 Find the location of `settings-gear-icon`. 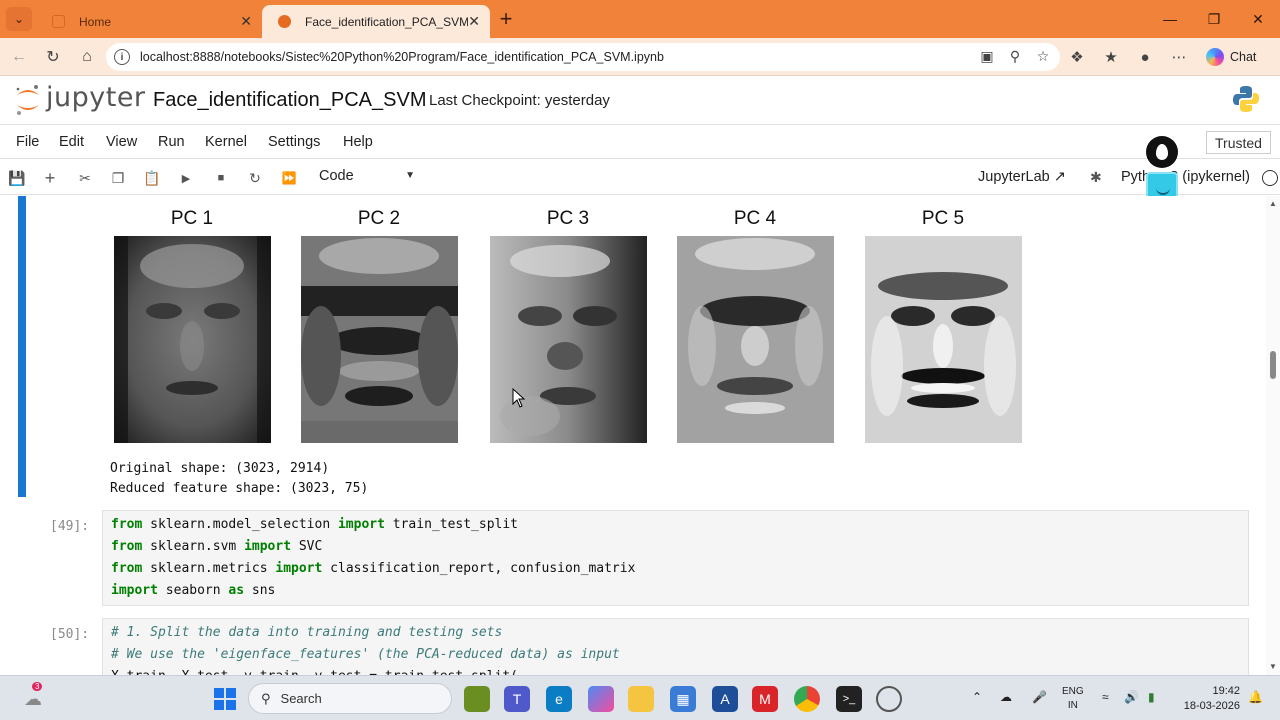

settings-gear-icon is located at coordinates (889, 699).